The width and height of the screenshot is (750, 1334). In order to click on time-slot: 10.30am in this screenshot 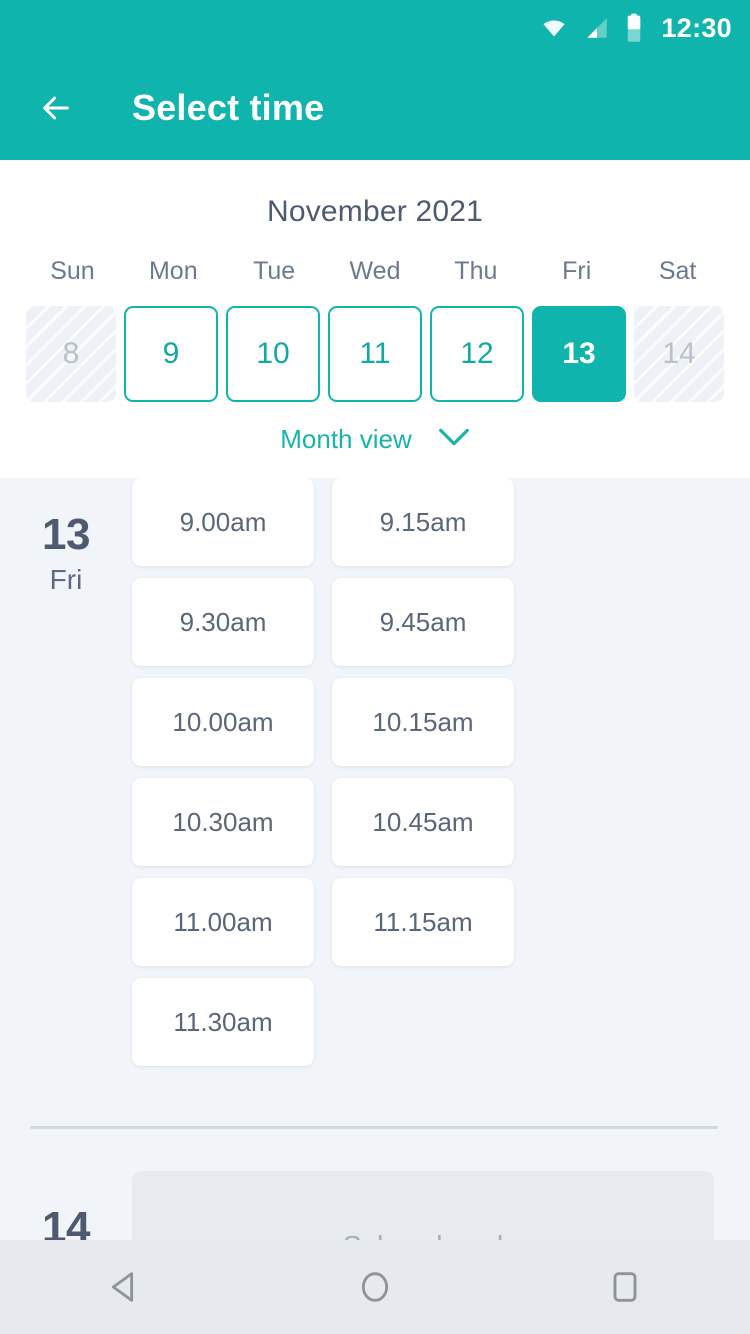, I will do `click(223, 822)`.